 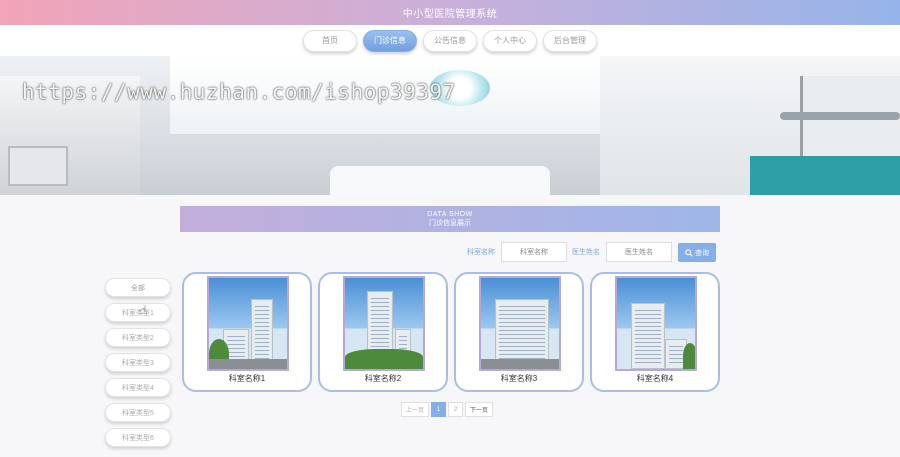 What do you see at coordinates (383, 378) in the screenshot?
I see `dept-card-name: 科室名称2` at bounding box center [383, 378].